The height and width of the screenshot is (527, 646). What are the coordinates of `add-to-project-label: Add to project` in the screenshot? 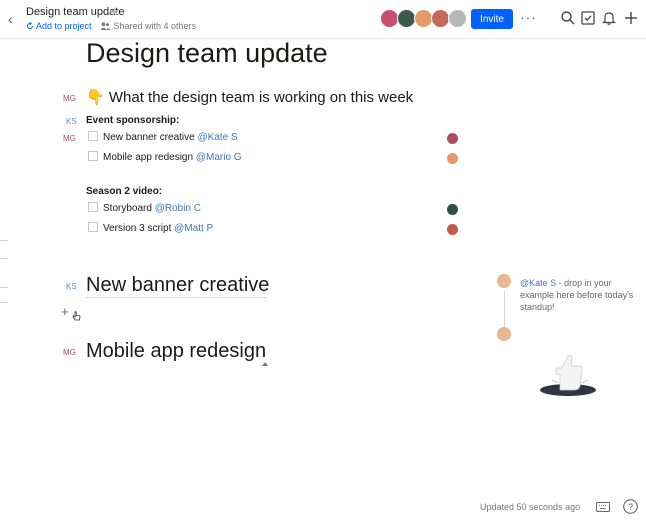 It's located at (64, 26).